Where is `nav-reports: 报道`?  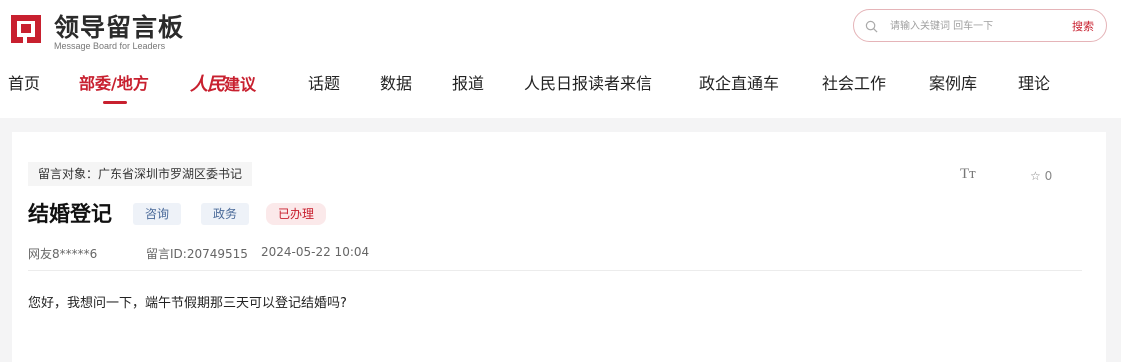
nav-reports: 报道 is located at coordinates (468, 82).